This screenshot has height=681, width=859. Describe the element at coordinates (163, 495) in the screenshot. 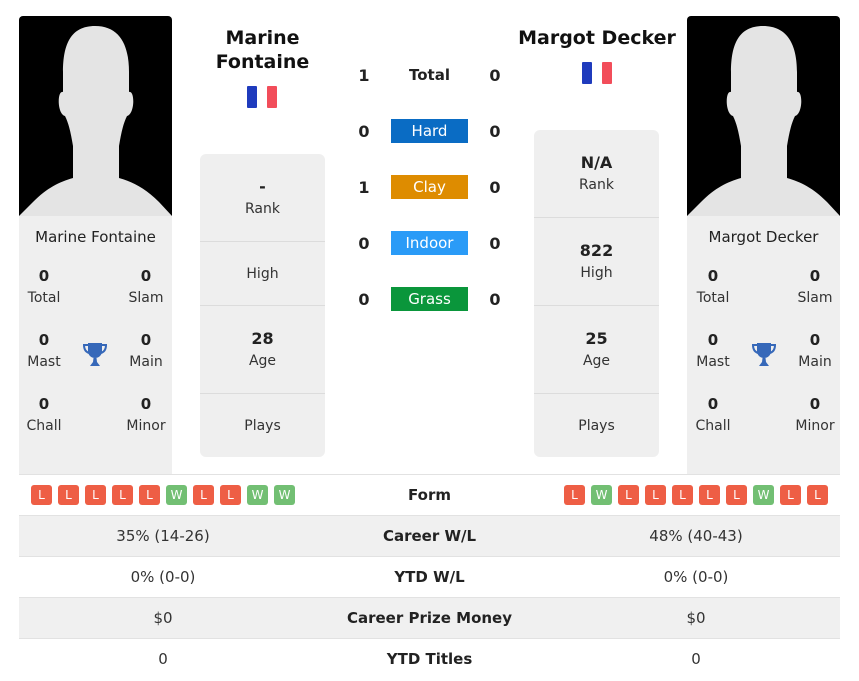

I see `player1-form: LLLLLWLLWW` at that location.